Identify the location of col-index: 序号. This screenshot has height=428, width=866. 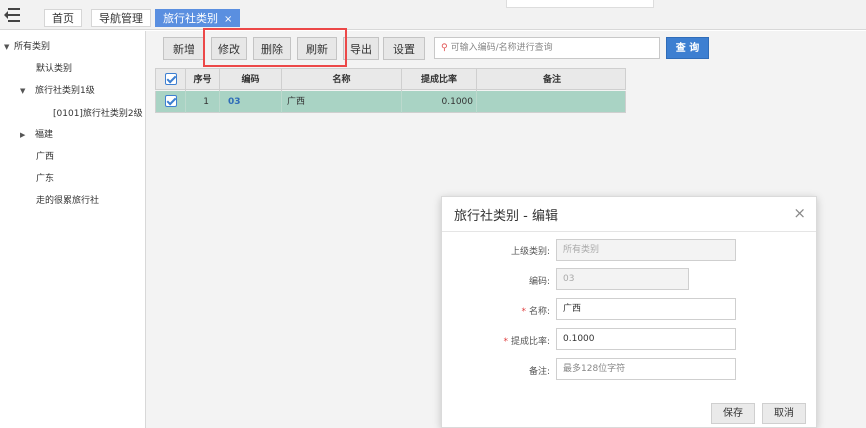
(203, 80).